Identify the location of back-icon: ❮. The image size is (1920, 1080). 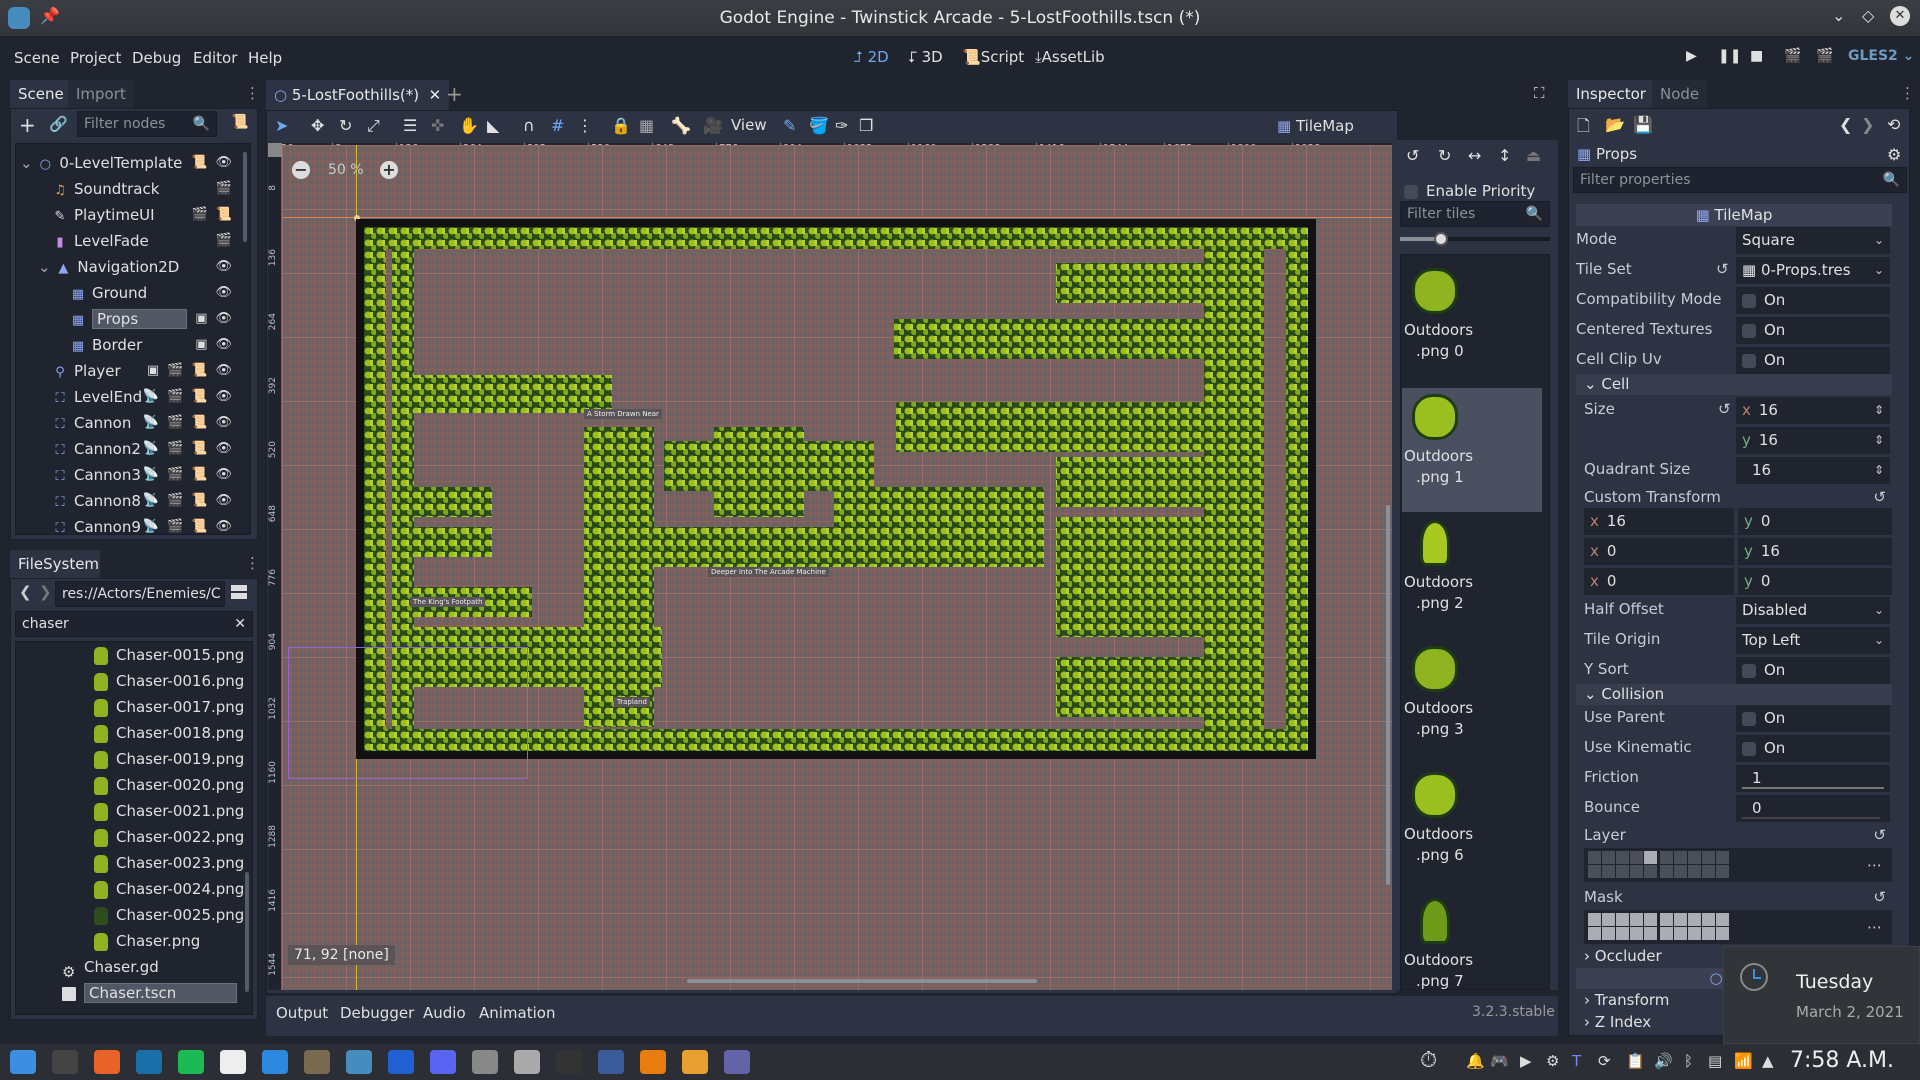
(25, 592).